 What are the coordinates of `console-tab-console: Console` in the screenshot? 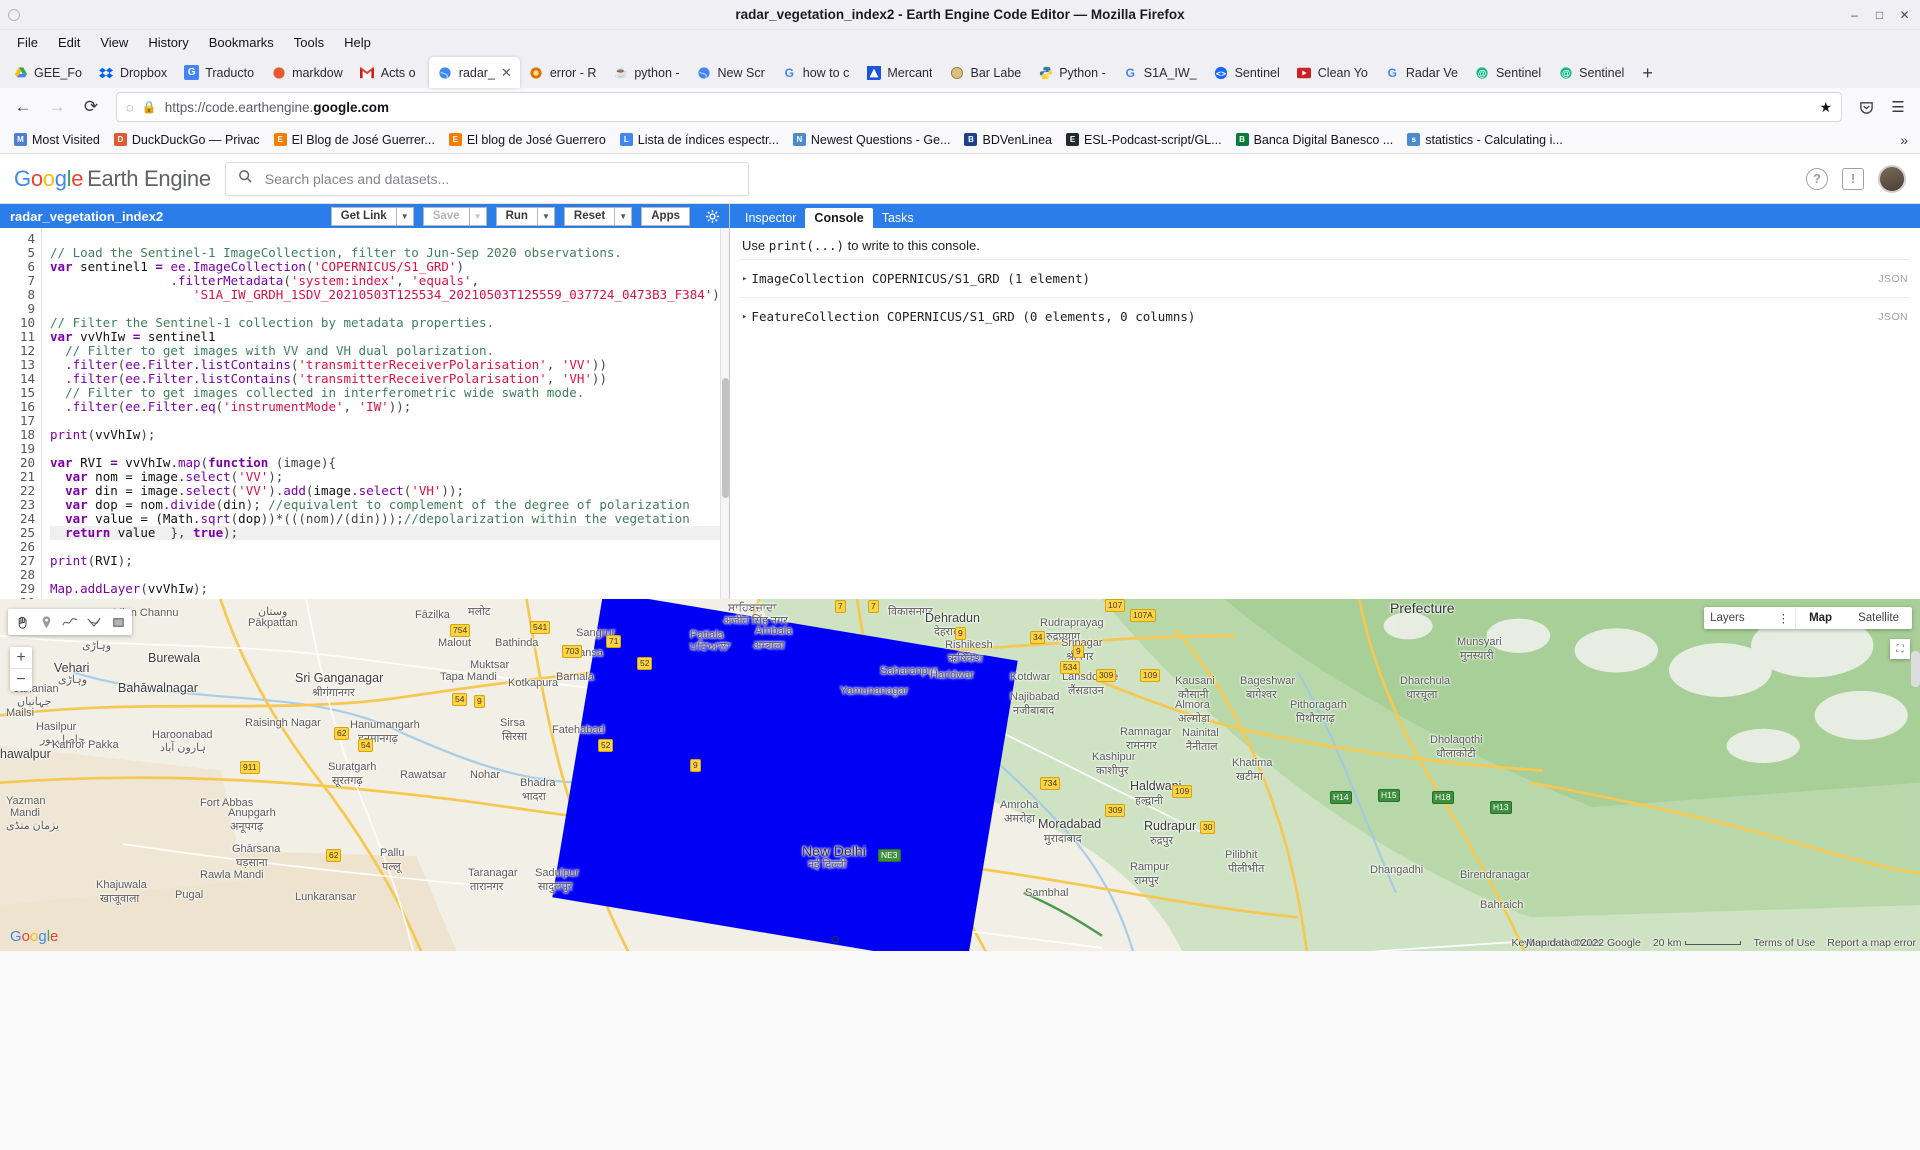 It's located at (839, 218).